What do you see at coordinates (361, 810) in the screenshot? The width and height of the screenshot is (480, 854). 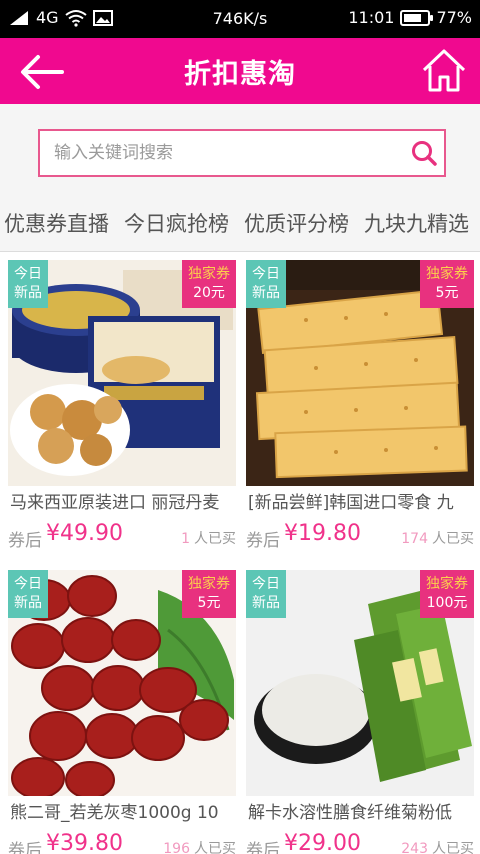 I see `product-name: 解卡水溶性膳食纤维菊粉低` at bounding box center [361, 810].